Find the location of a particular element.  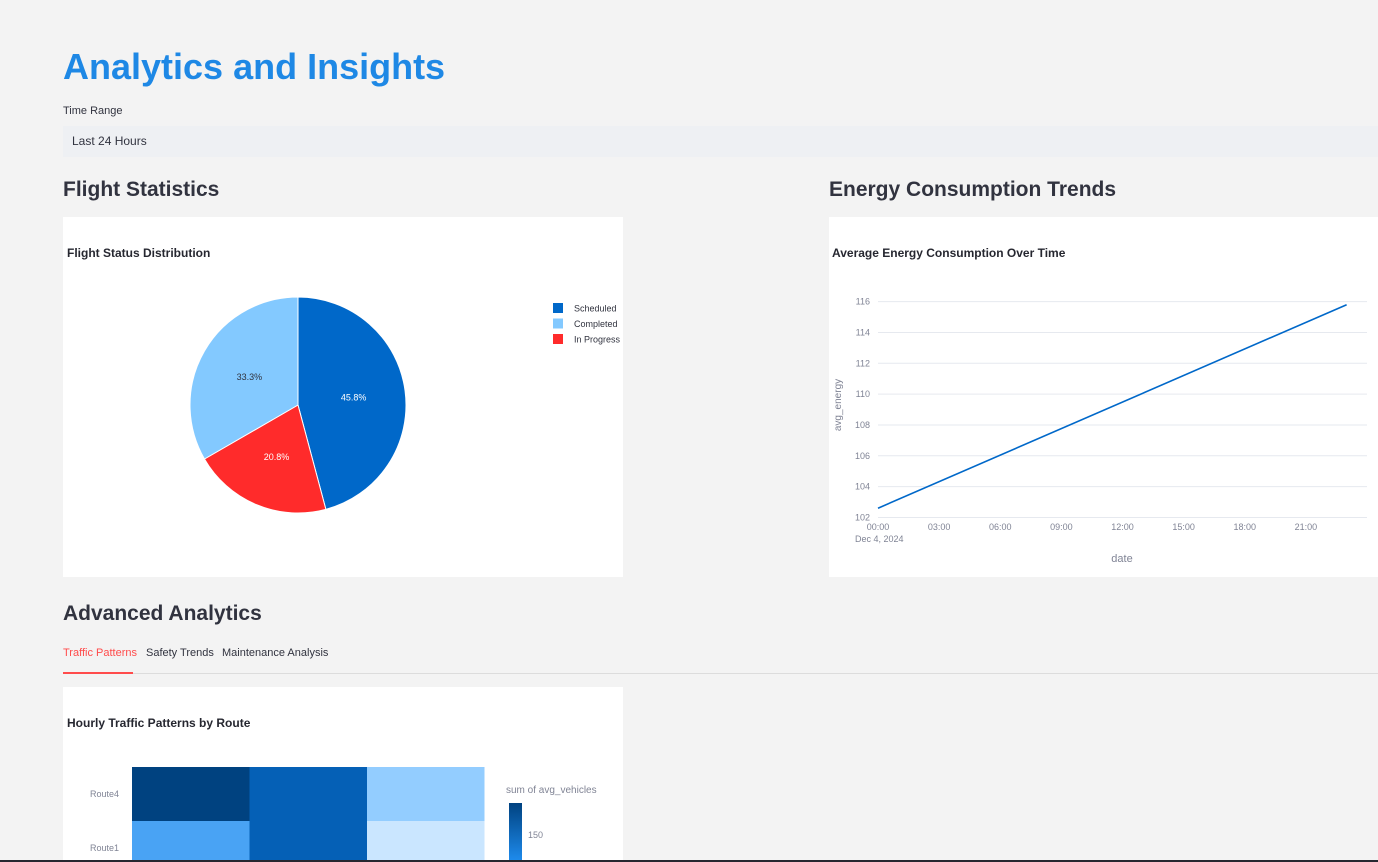

active-tab-indicator is located at coordinates (98, 673).